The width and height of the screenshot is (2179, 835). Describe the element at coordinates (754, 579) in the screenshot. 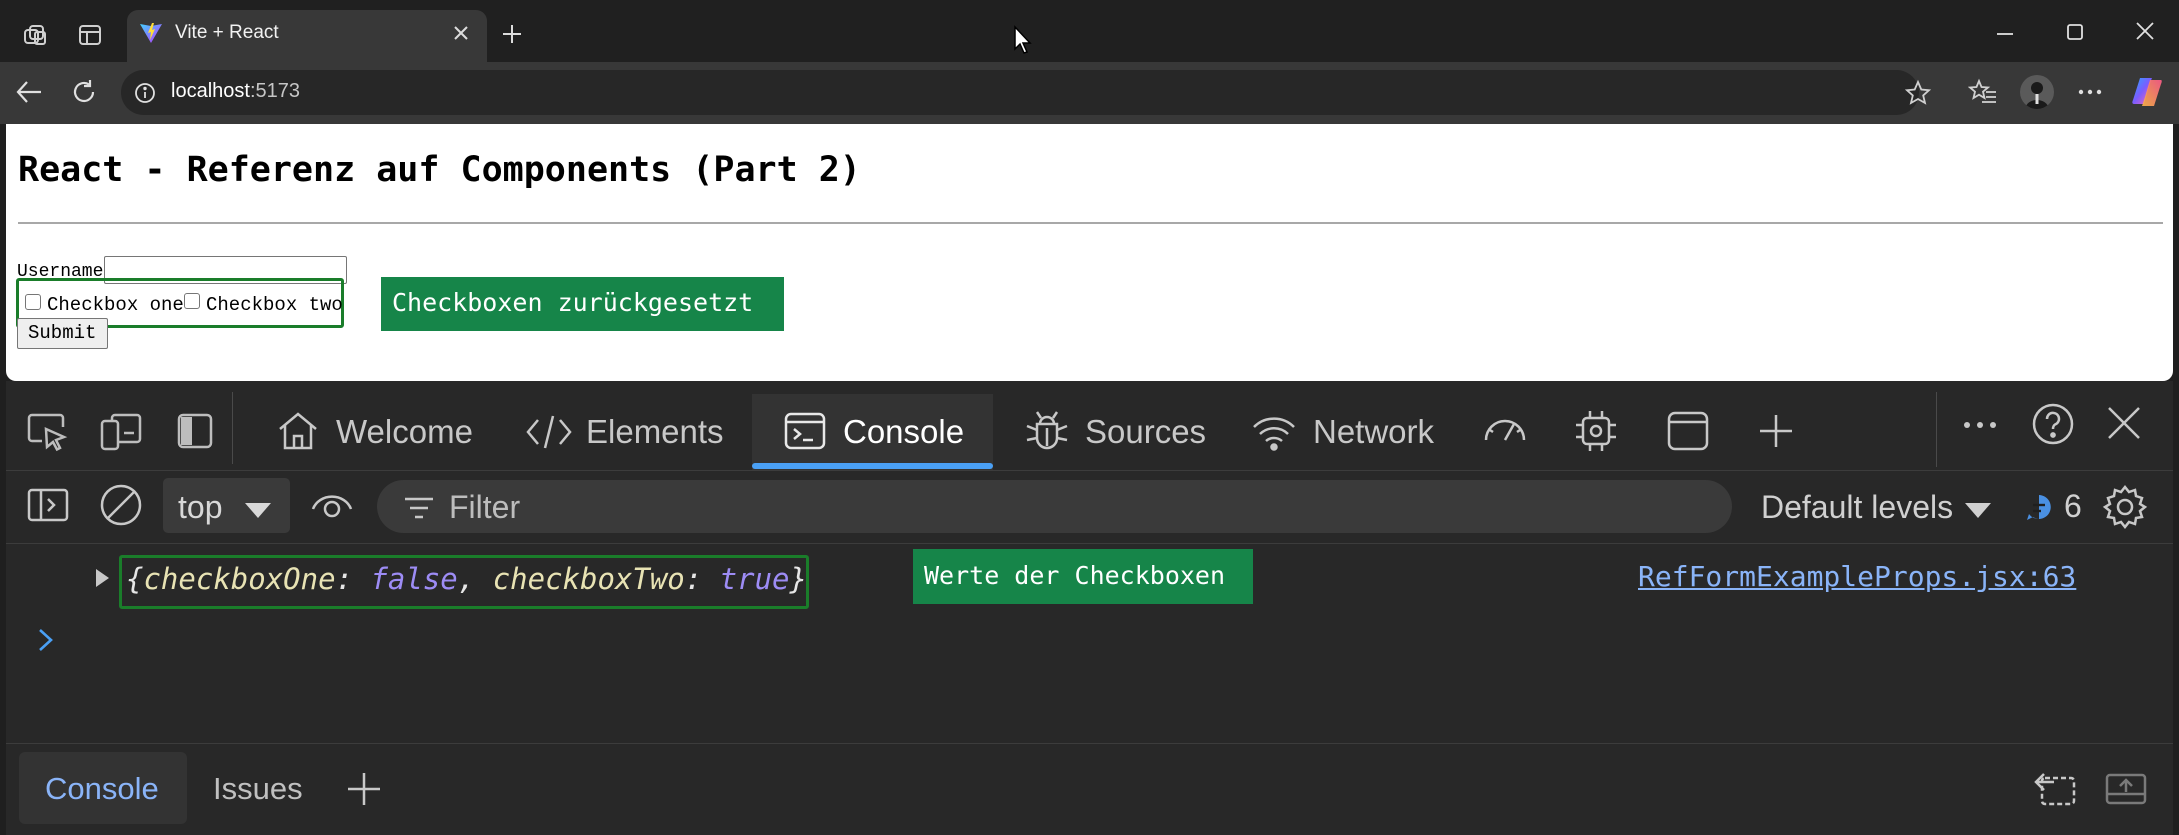

I see `log-value-checkbox-two: true` at that location.